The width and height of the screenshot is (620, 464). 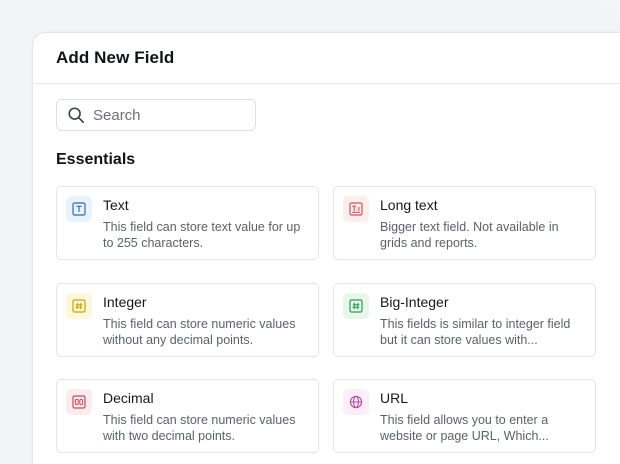 I want to click on search-input, so click(x=168, y=115).